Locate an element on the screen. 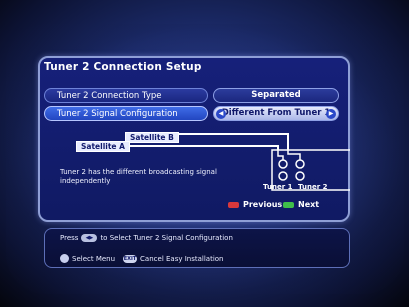 This screenshot has height=307, width=409. previous-label: Previous is located at coordinates (263, 204).